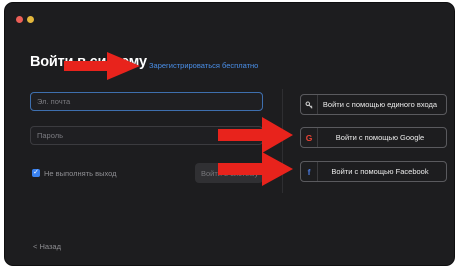  What do you see at coordinates (36, 173) in the screenshot?
I see `keep-signed-in-checkbox: ✓` at bounding box center [36, 173].